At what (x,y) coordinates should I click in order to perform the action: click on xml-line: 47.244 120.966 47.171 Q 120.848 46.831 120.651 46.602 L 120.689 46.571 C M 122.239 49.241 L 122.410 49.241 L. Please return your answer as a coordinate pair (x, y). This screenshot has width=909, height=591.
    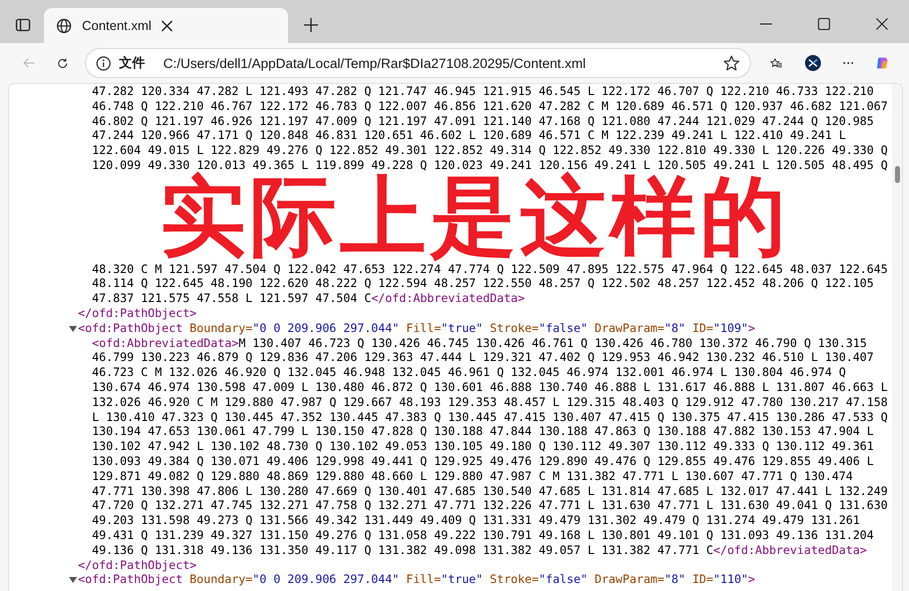
    Looking at the image, I should click on (469, 136).